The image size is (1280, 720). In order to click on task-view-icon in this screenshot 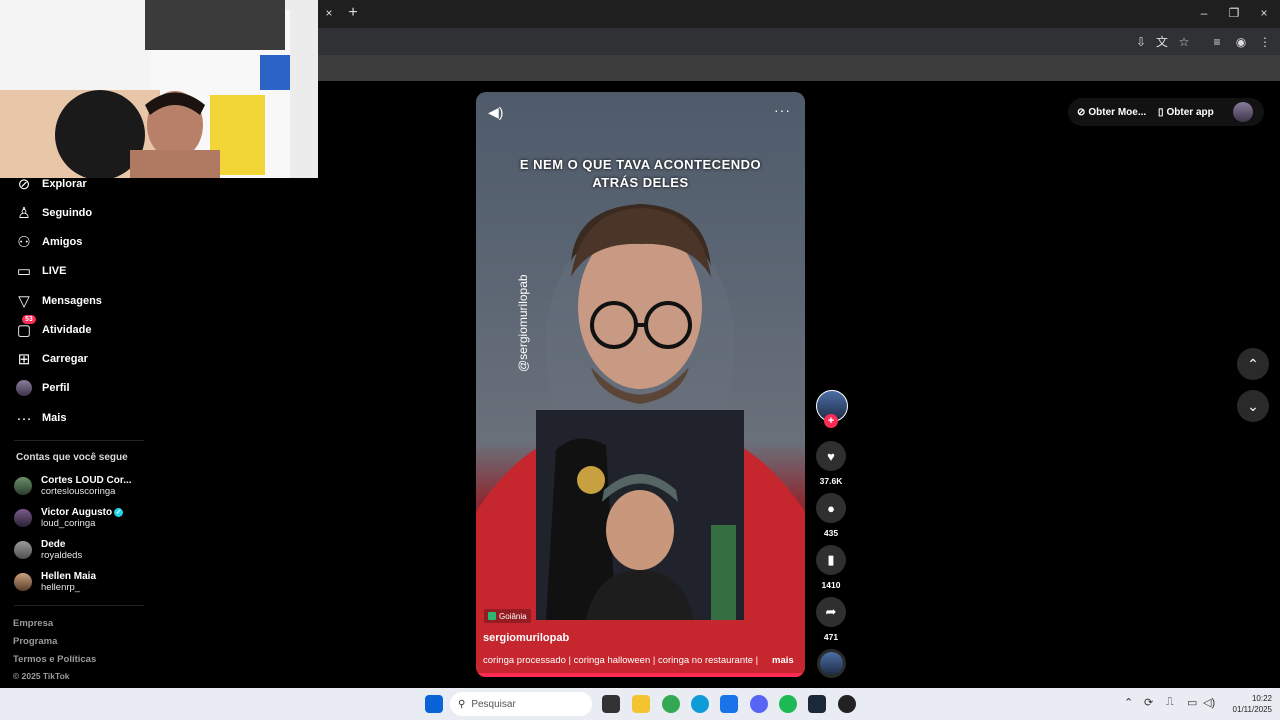, I will do `click(611, 704)`.